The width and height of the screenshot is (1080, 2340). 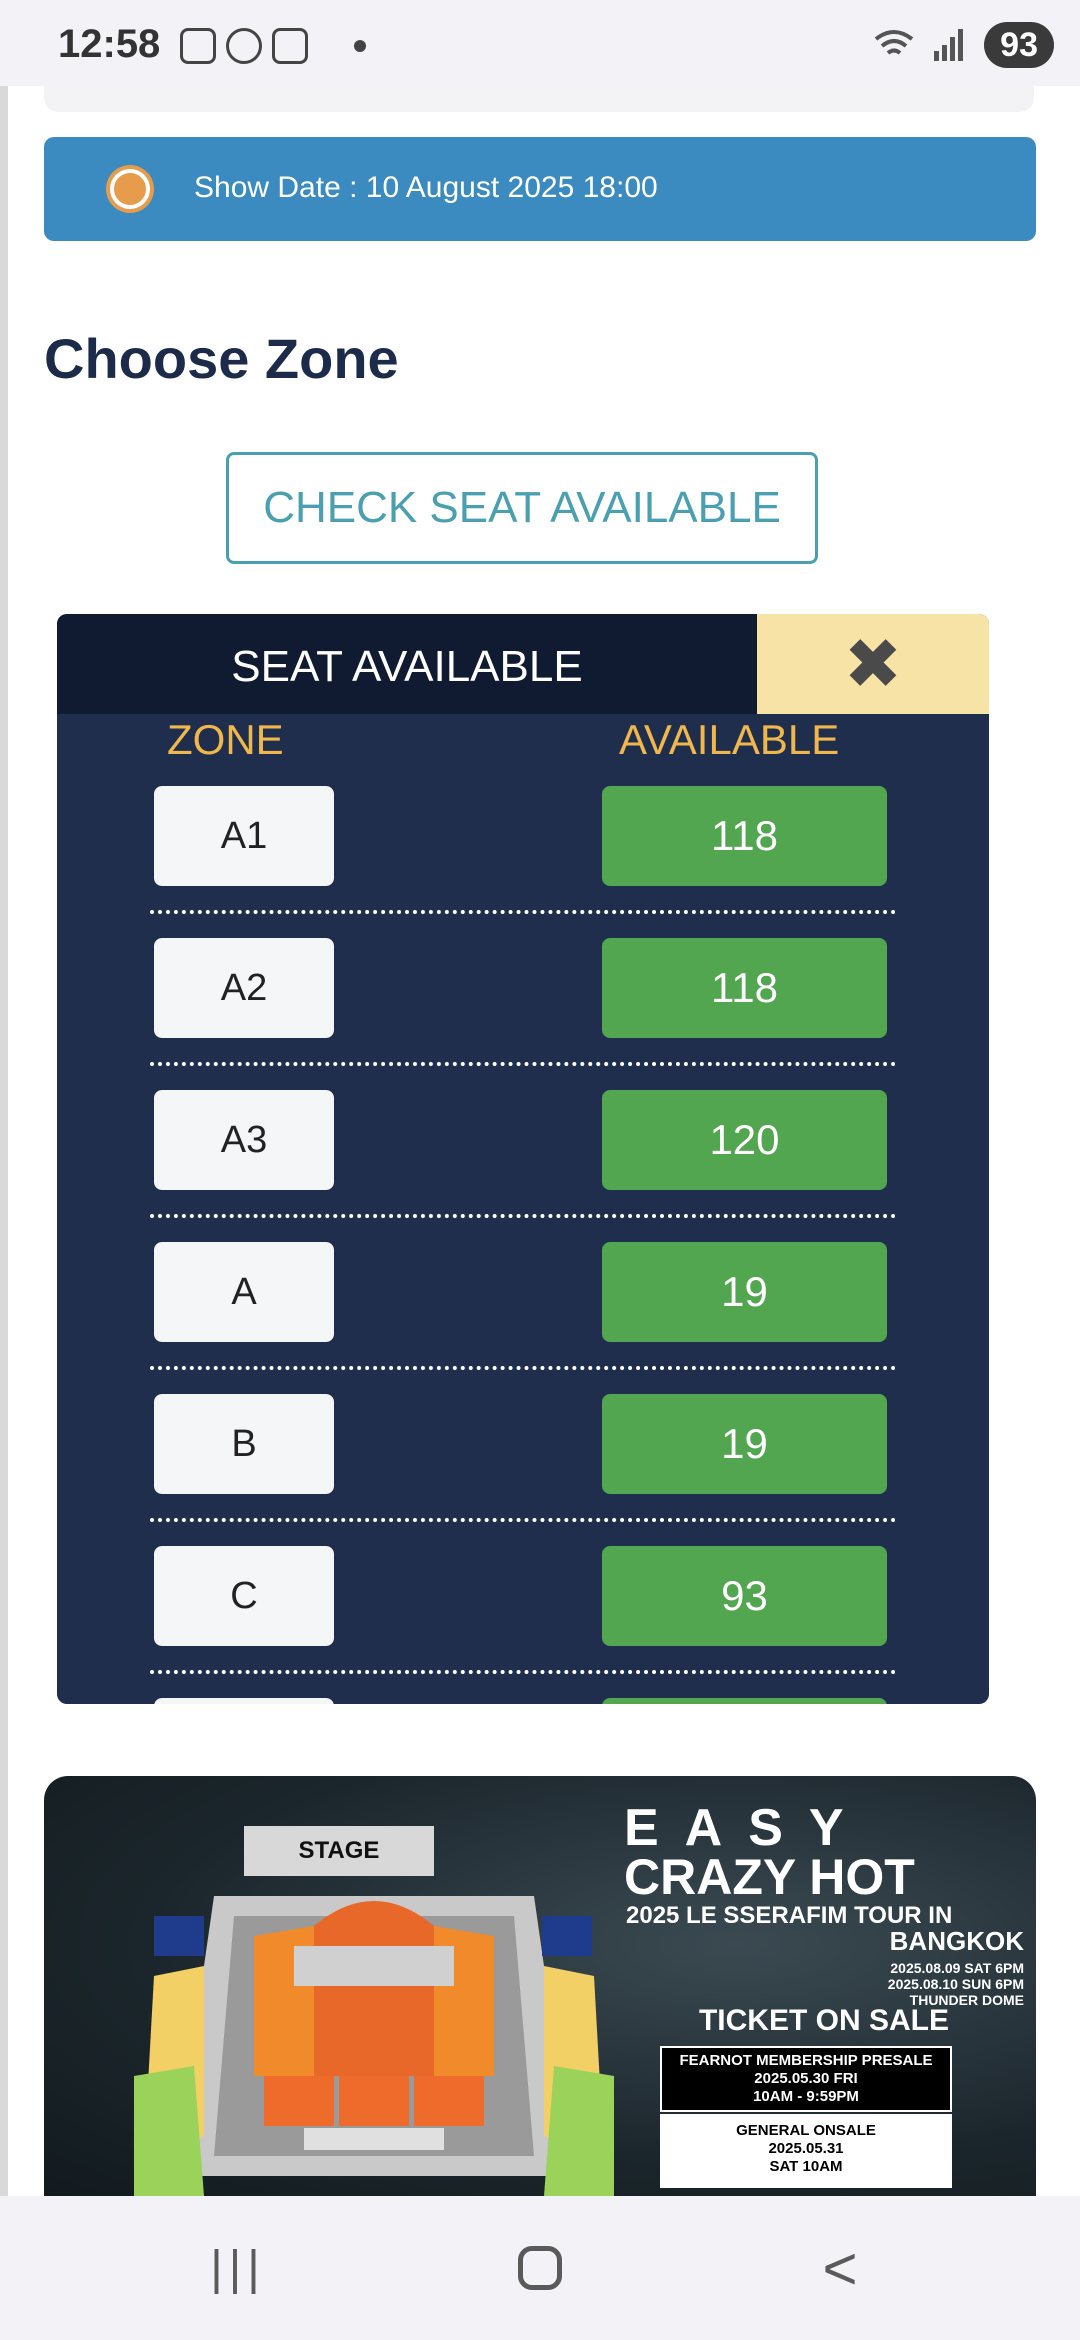 What do you see at coordinates (339, 1851) in the screenshot?
I see `stage-label: STAGE` at bounding box center [339, 1851].